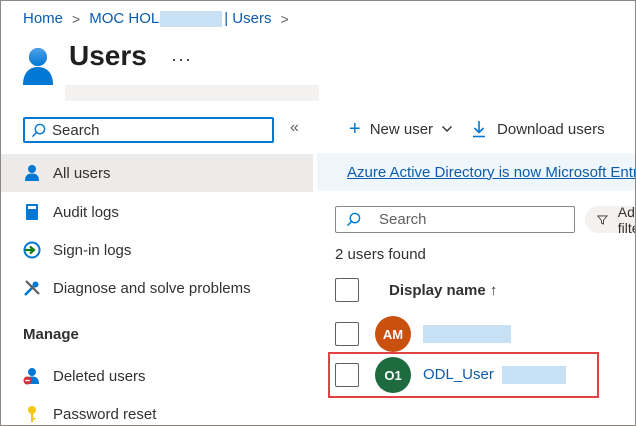 The width and height of the screenshot is (636, 426). What do you see at coordinates (247, 18) in the screenshot?
I see `breadcrumb-users: | Users` at bounding box center [247, 18].